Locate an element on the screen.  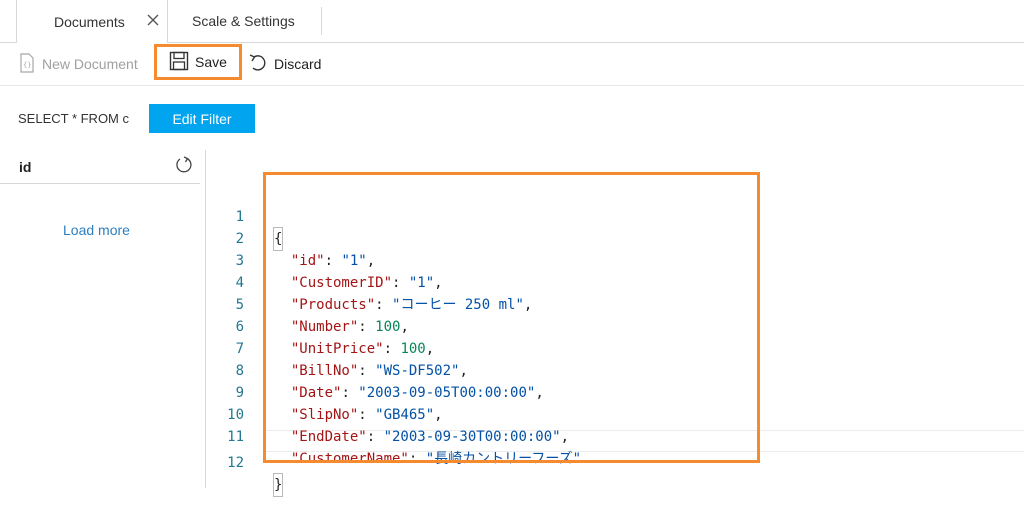
refresh-icon is located at coordinates (184, 167).